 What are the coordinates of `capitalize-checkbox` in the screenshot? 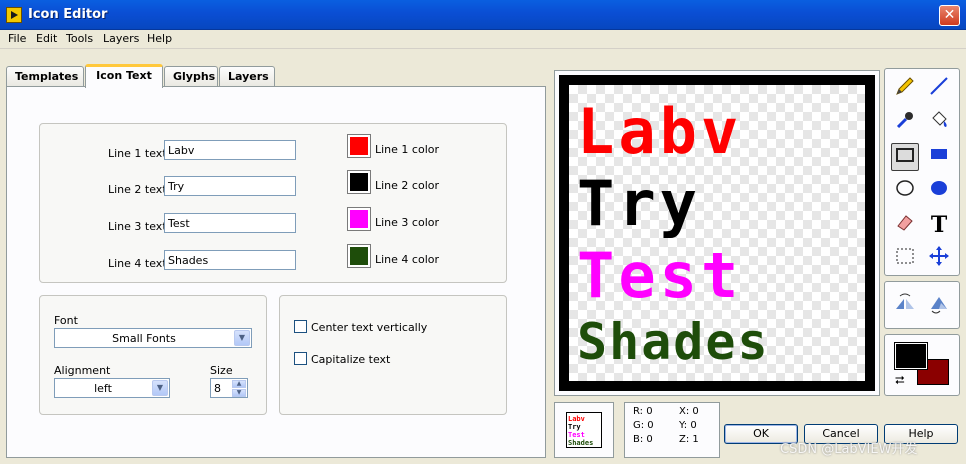 It's located at (300, 358).